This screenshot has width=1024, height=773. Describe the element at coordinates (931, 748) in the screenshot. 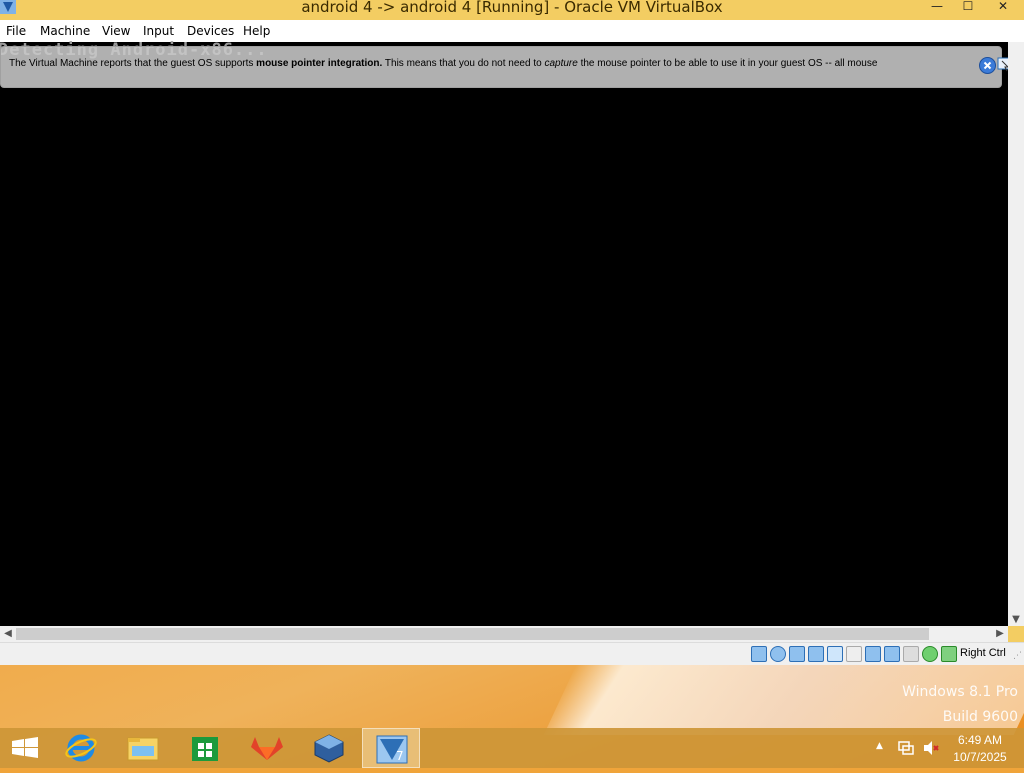

I see `volume-muted-icon` at that location.